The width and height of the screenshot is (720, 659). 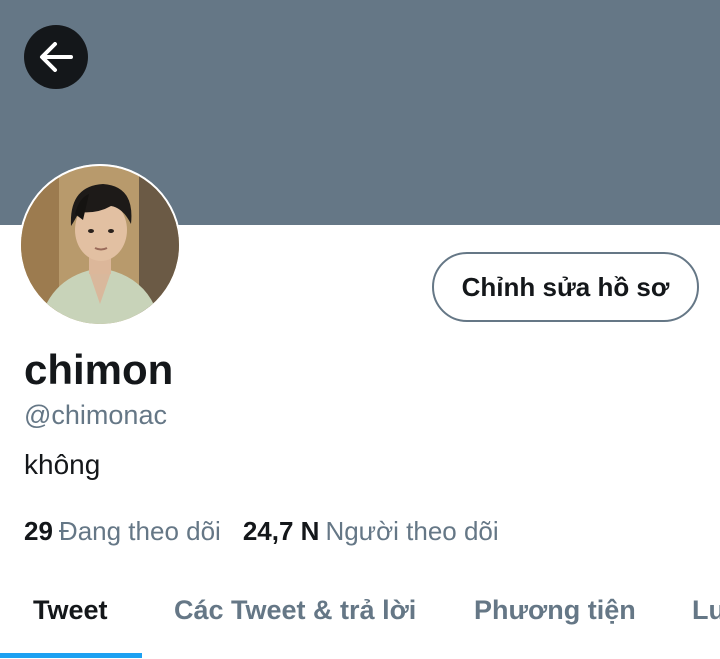 What do you see at coordinates (295, 610) in the screenshot?
I see `tab-tweets-and-replies: Các Tweet & trả lời` at bounding box center [295, 610].